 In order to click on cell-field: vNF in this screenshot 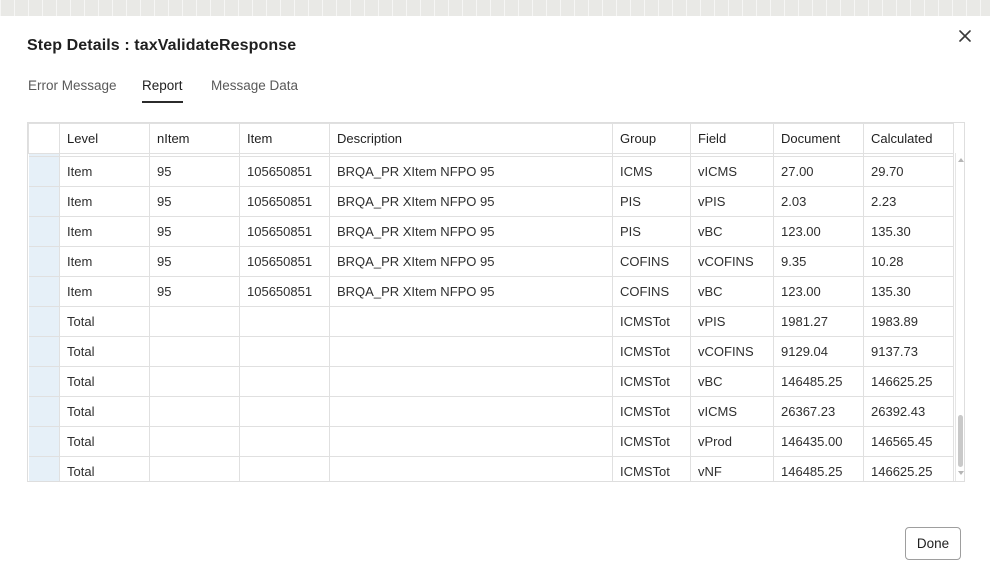, I will do `click(732, 468)`.